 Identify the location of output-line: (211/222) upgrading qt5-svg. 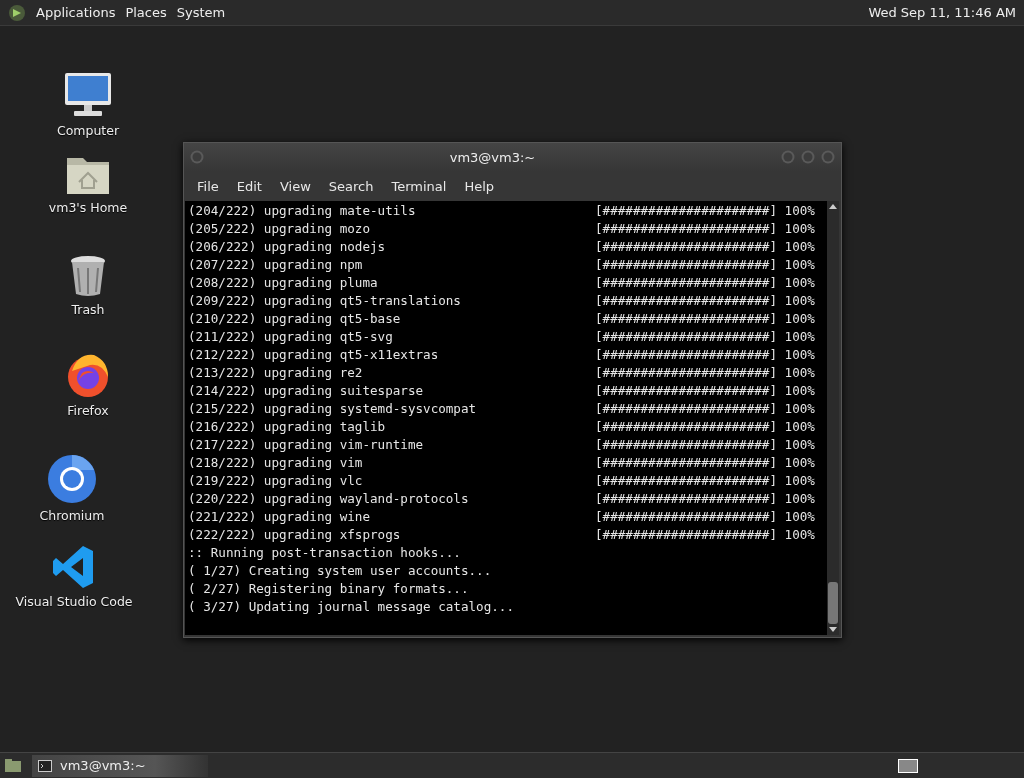
(291, 337).